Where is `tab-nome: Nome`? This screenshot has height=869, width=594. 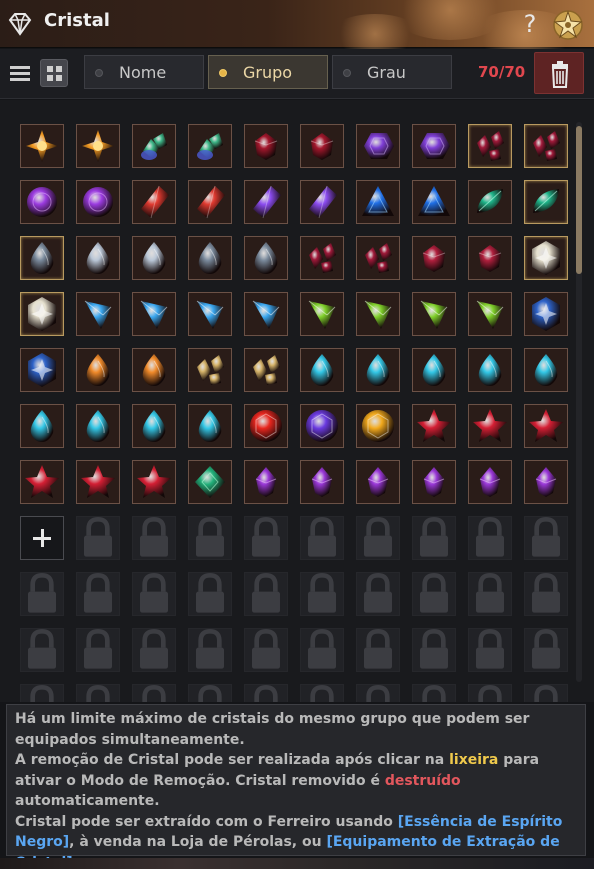
tab-nome: Nome is located at coordinates (144, 72).